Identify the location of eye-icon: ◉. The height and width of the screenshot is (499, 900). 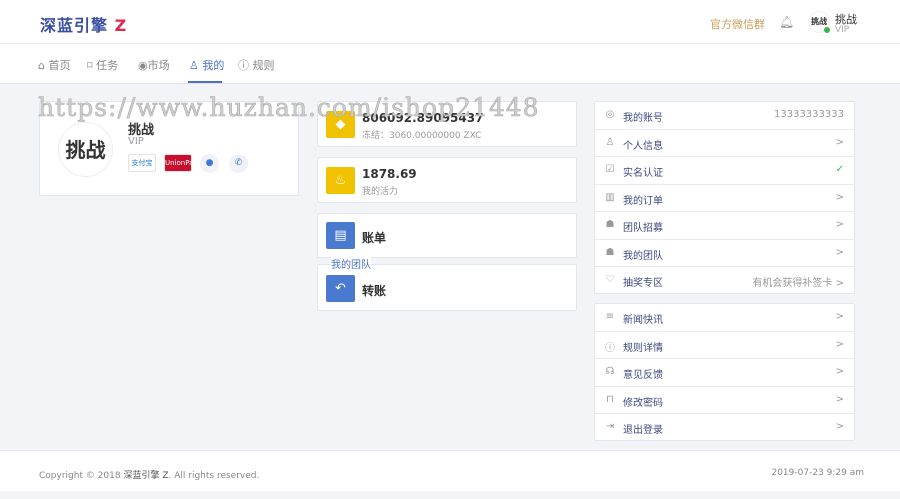
(143, 65).